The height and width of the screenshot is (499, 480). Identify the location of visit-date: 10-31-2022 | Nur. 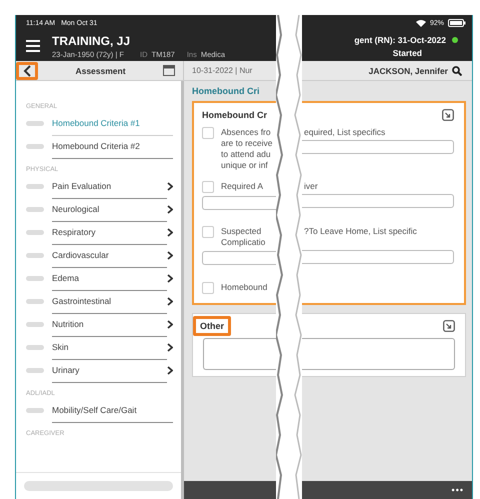
(221, 70).